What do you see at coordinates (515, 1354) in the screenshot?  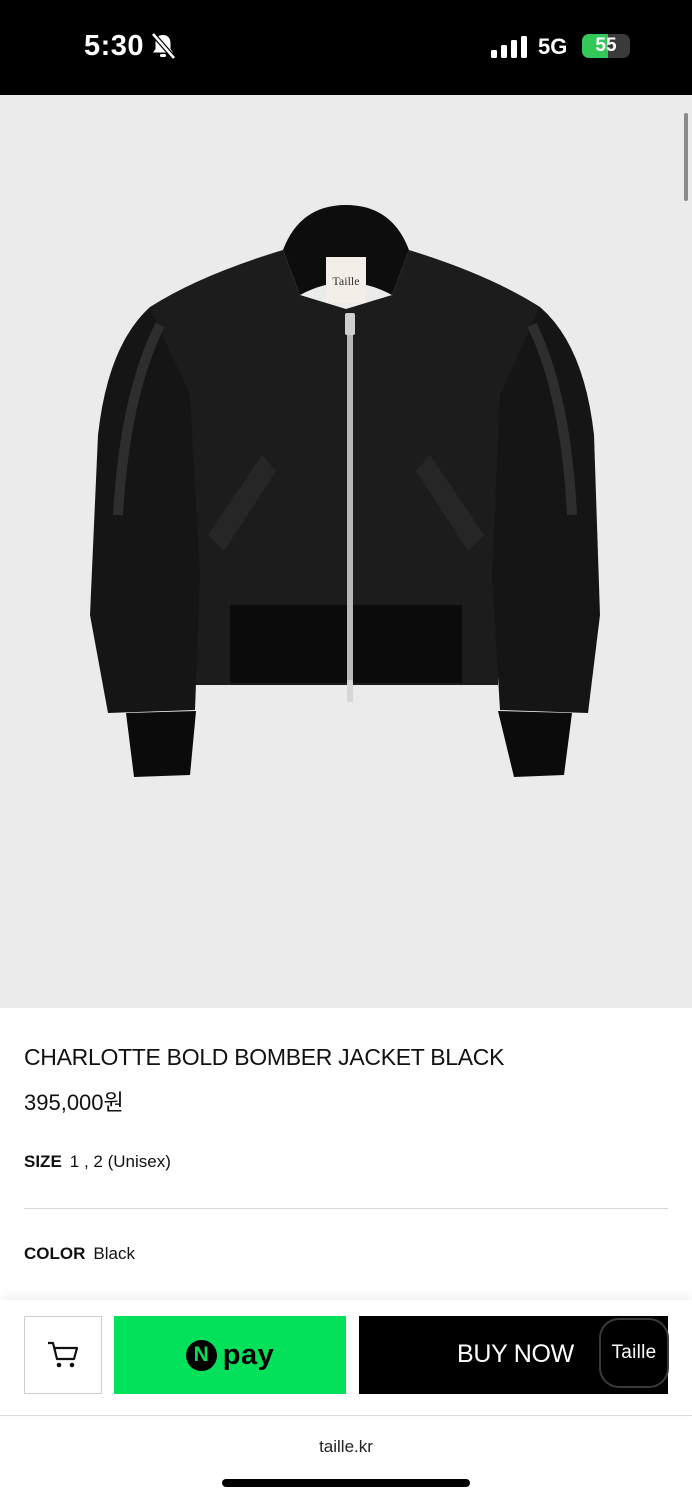 I see `buy-now-label: BUY NOW` at bounding box center [515, 1354].